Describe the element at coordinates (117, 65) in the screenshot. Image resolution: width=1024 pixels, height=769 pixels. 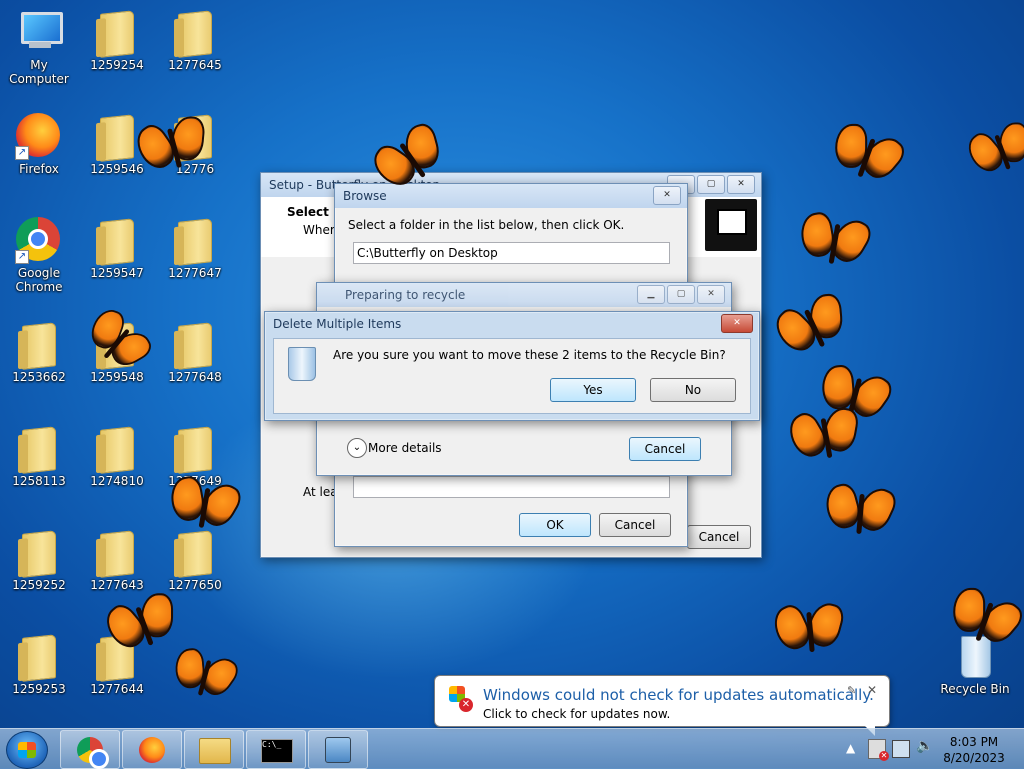
I see `desktop-icon-label: 1259254` at that location.